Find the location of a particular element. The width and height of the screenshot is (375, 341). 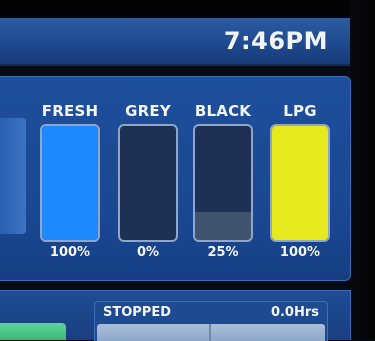

generator-state: STOPPED is located at coordinates (137, 312).